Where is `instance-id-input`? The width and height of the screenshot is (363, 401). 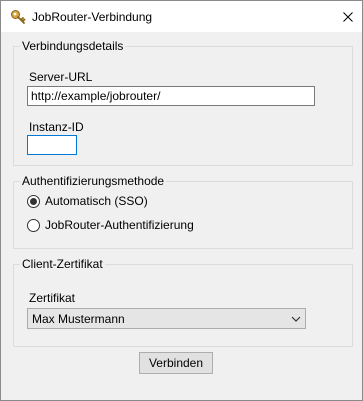 instance-id-input is located at coordinates (52, 145).